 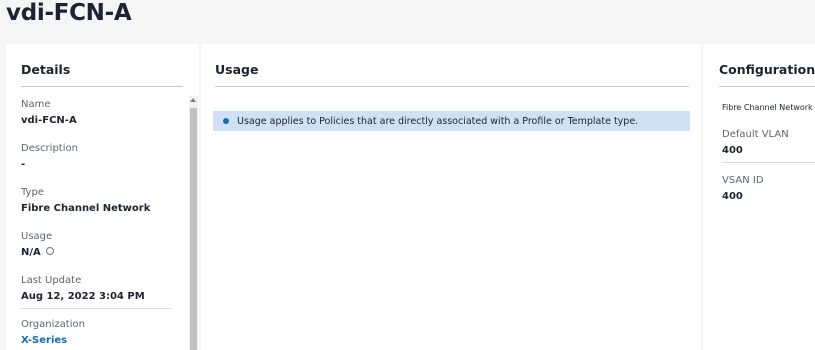 What do you see at coordinates (96, 308) in the screenshot?
I see `detail-divider` at bounding box center [96, 308].